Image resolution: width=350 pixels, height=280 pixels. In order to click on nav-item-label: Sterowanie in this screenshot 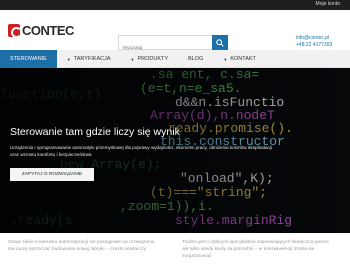, I will do `click(28, 59)`.